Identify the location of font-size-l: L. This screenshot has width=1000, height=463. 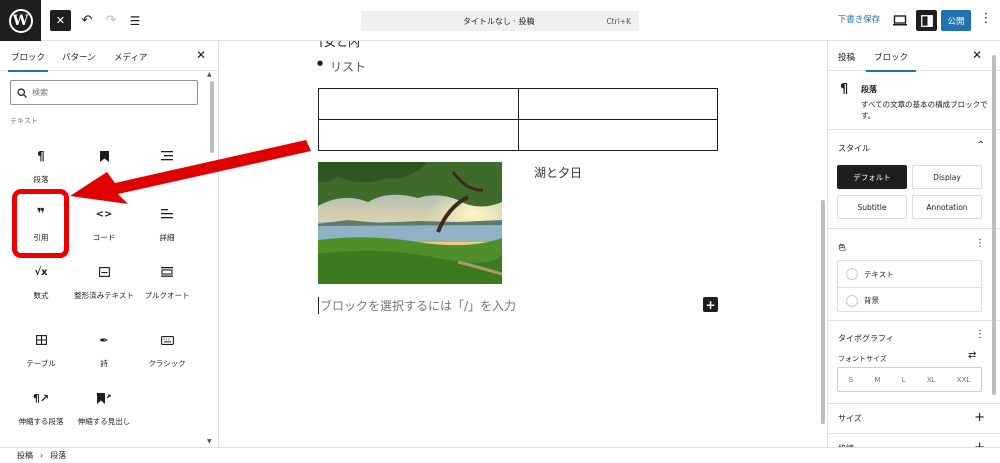
(904, 380).